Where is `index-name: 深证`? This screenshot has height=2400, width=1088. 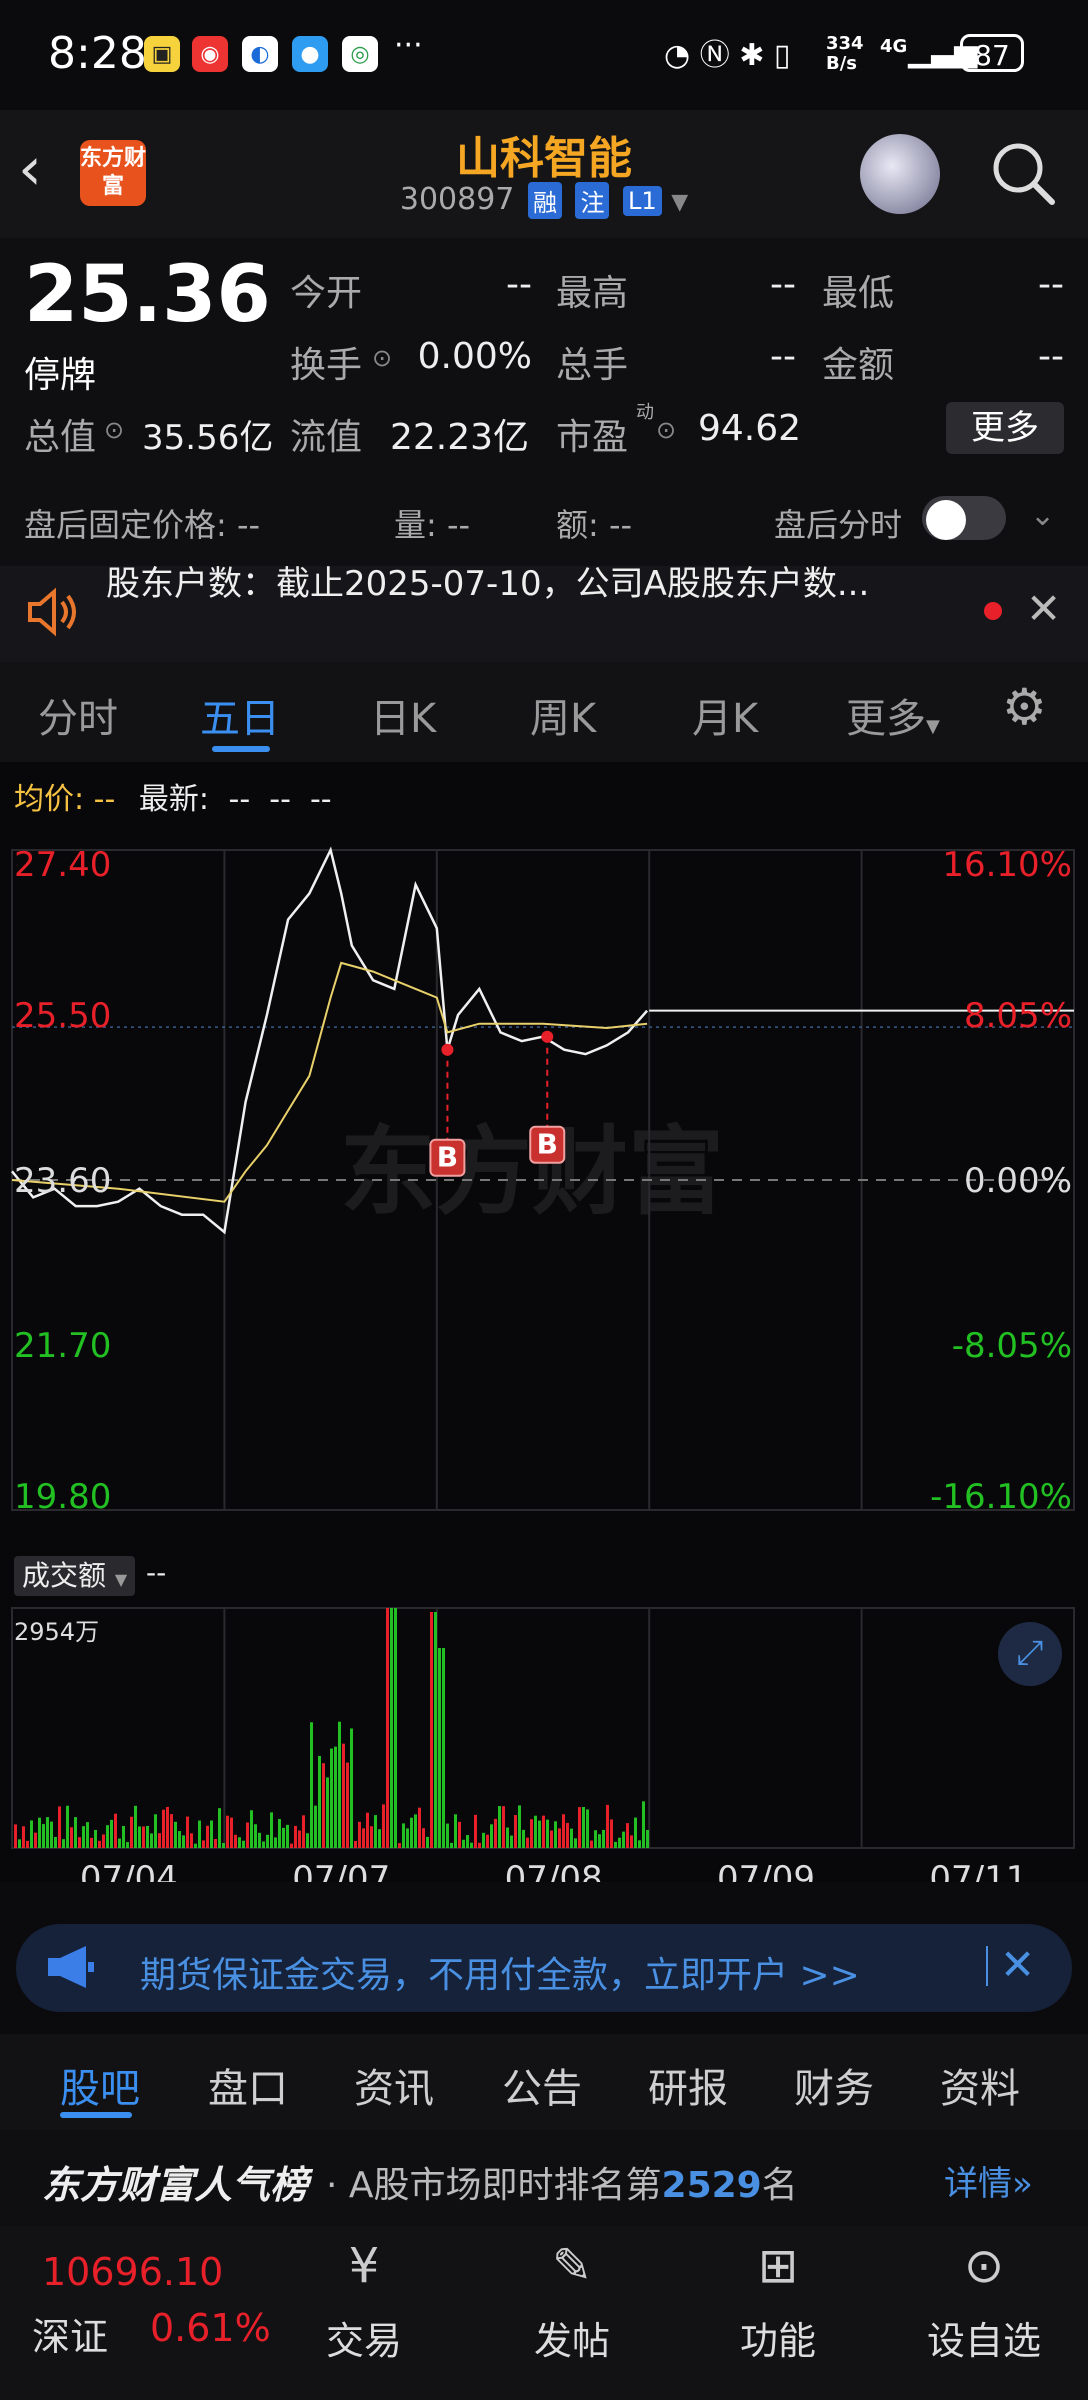 index-name: 深证 is located at coordinates (70, 2333).